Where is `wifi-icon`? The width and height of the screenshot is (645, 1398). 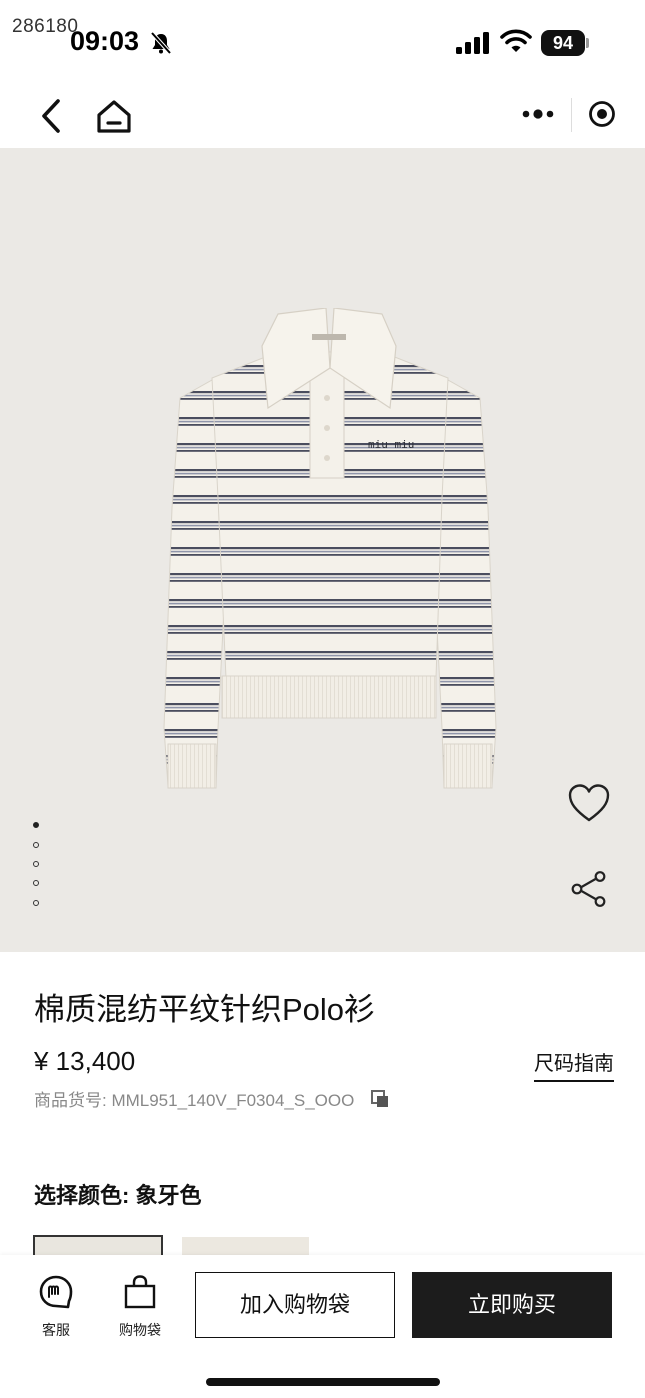 wifi-icon is located at coordinates (516, 40).